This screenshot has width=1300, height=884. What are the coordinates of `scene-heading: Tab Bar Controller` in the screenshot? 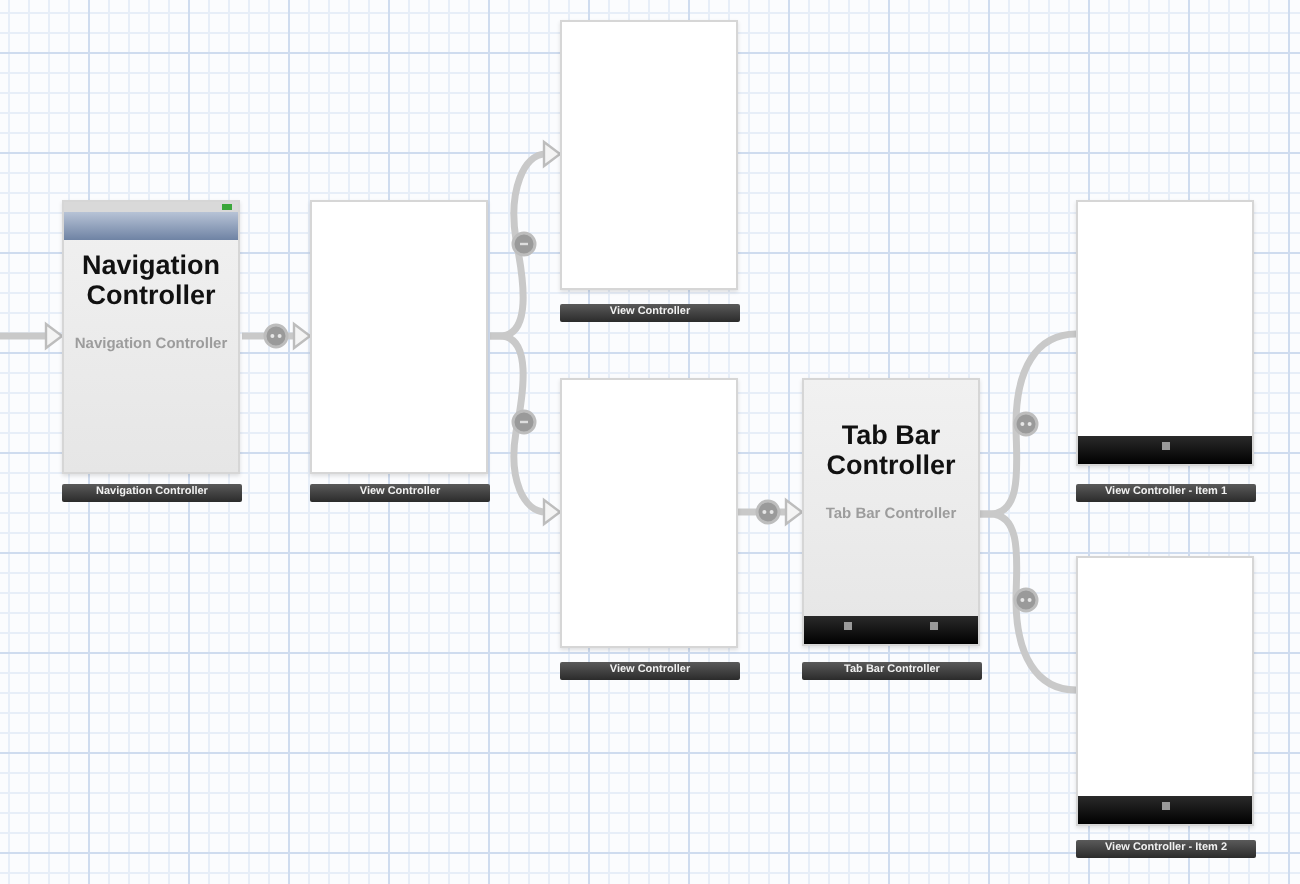 It's located at (891, 450).